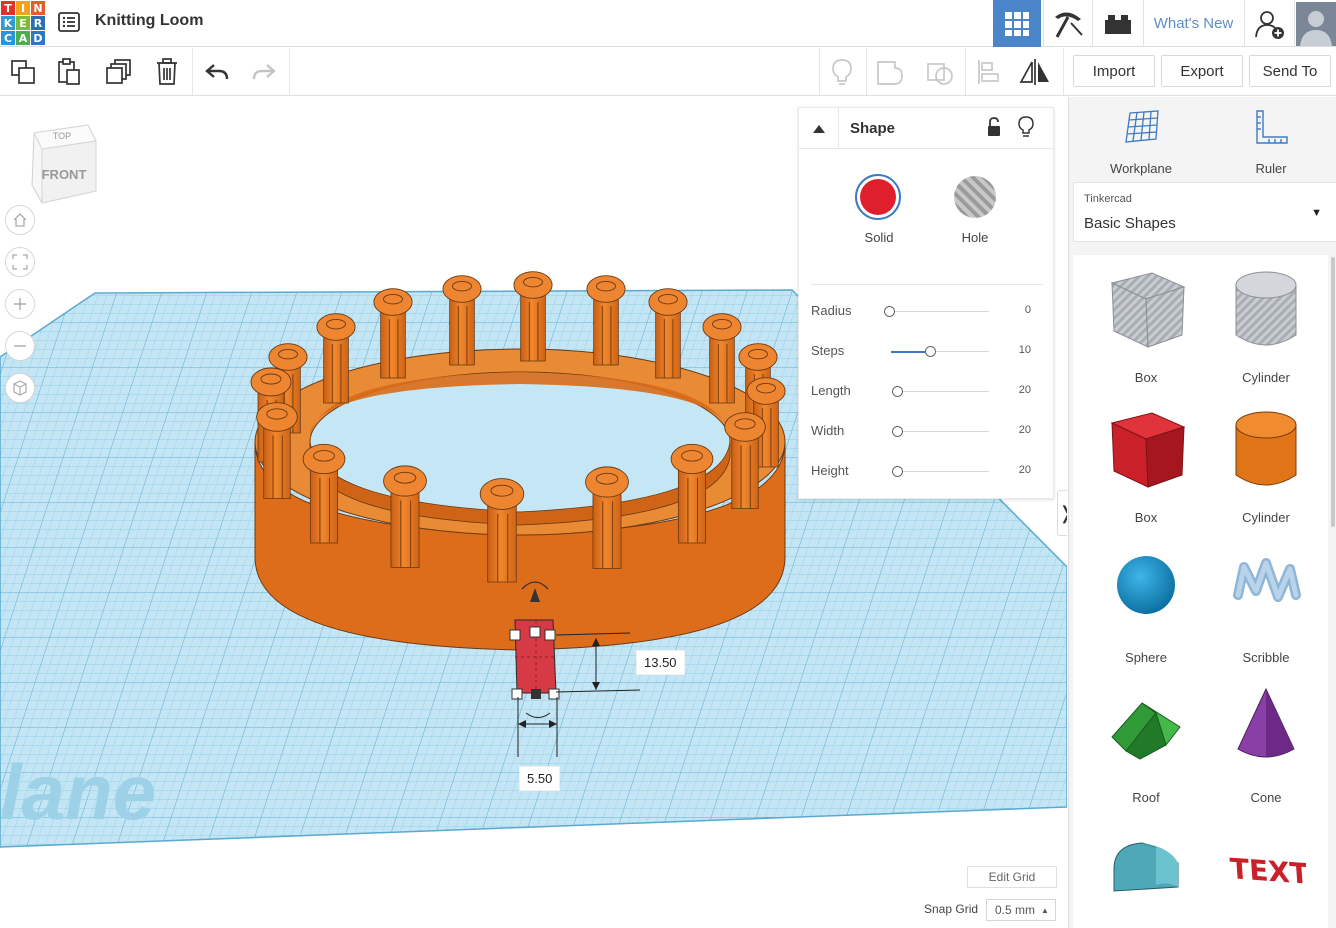 This screenshot has height=928, width=1336. Describe the element at coordinates (1035, 72) in the screenshot. I see `mirror-icon` at that location.